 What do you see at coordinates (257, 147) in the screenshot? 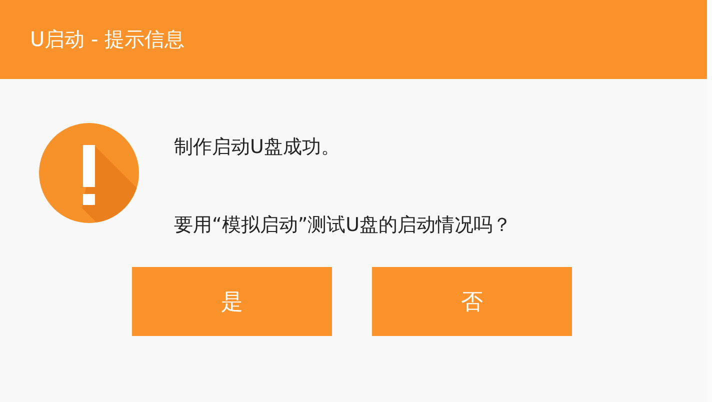
I see `message-text: 制作启动U盘成功。` at bounding box center [257, 147].